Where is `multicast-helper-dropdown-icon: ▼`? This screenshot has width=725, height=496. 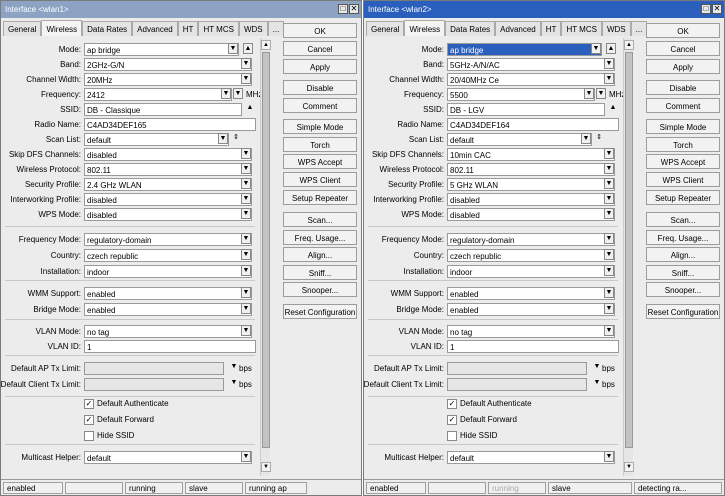 multicast-helper-dropdown-icon: ▼ is located at coordinates (246, 456).